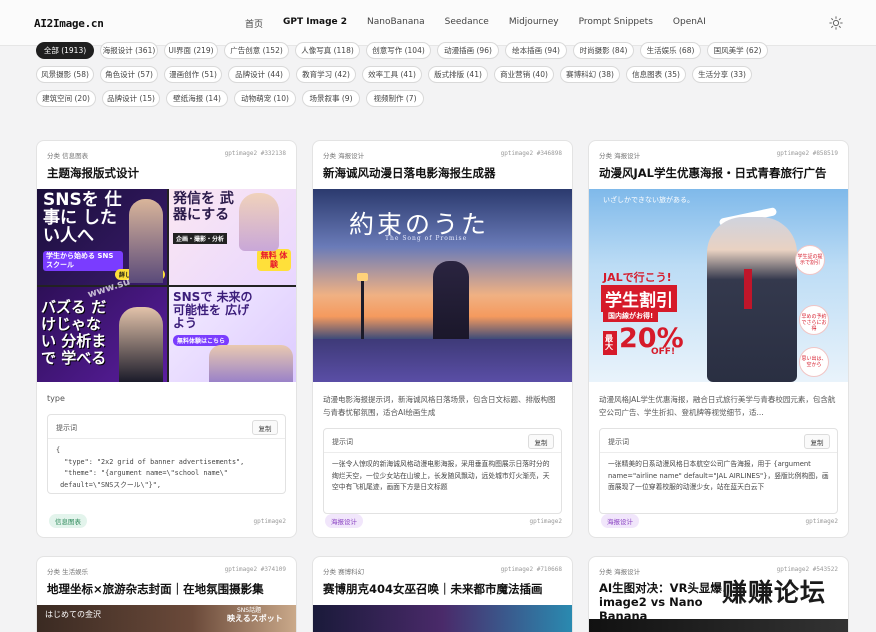  What do you see at coordinates (68, 521) in the screenshot?
I see `card-tag: 信息图表` at bounding box center [68, 521].